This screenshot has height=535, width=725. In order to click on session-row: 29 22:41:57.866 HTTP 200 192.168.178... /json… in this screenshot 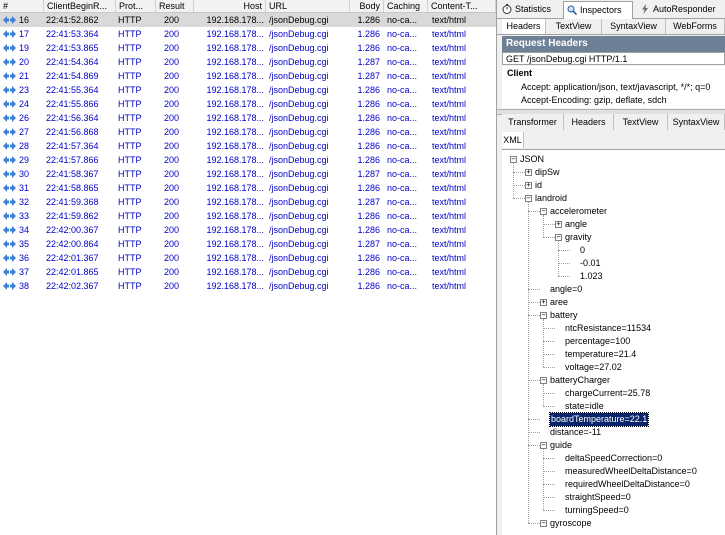, I will do `click(248, 160)`.